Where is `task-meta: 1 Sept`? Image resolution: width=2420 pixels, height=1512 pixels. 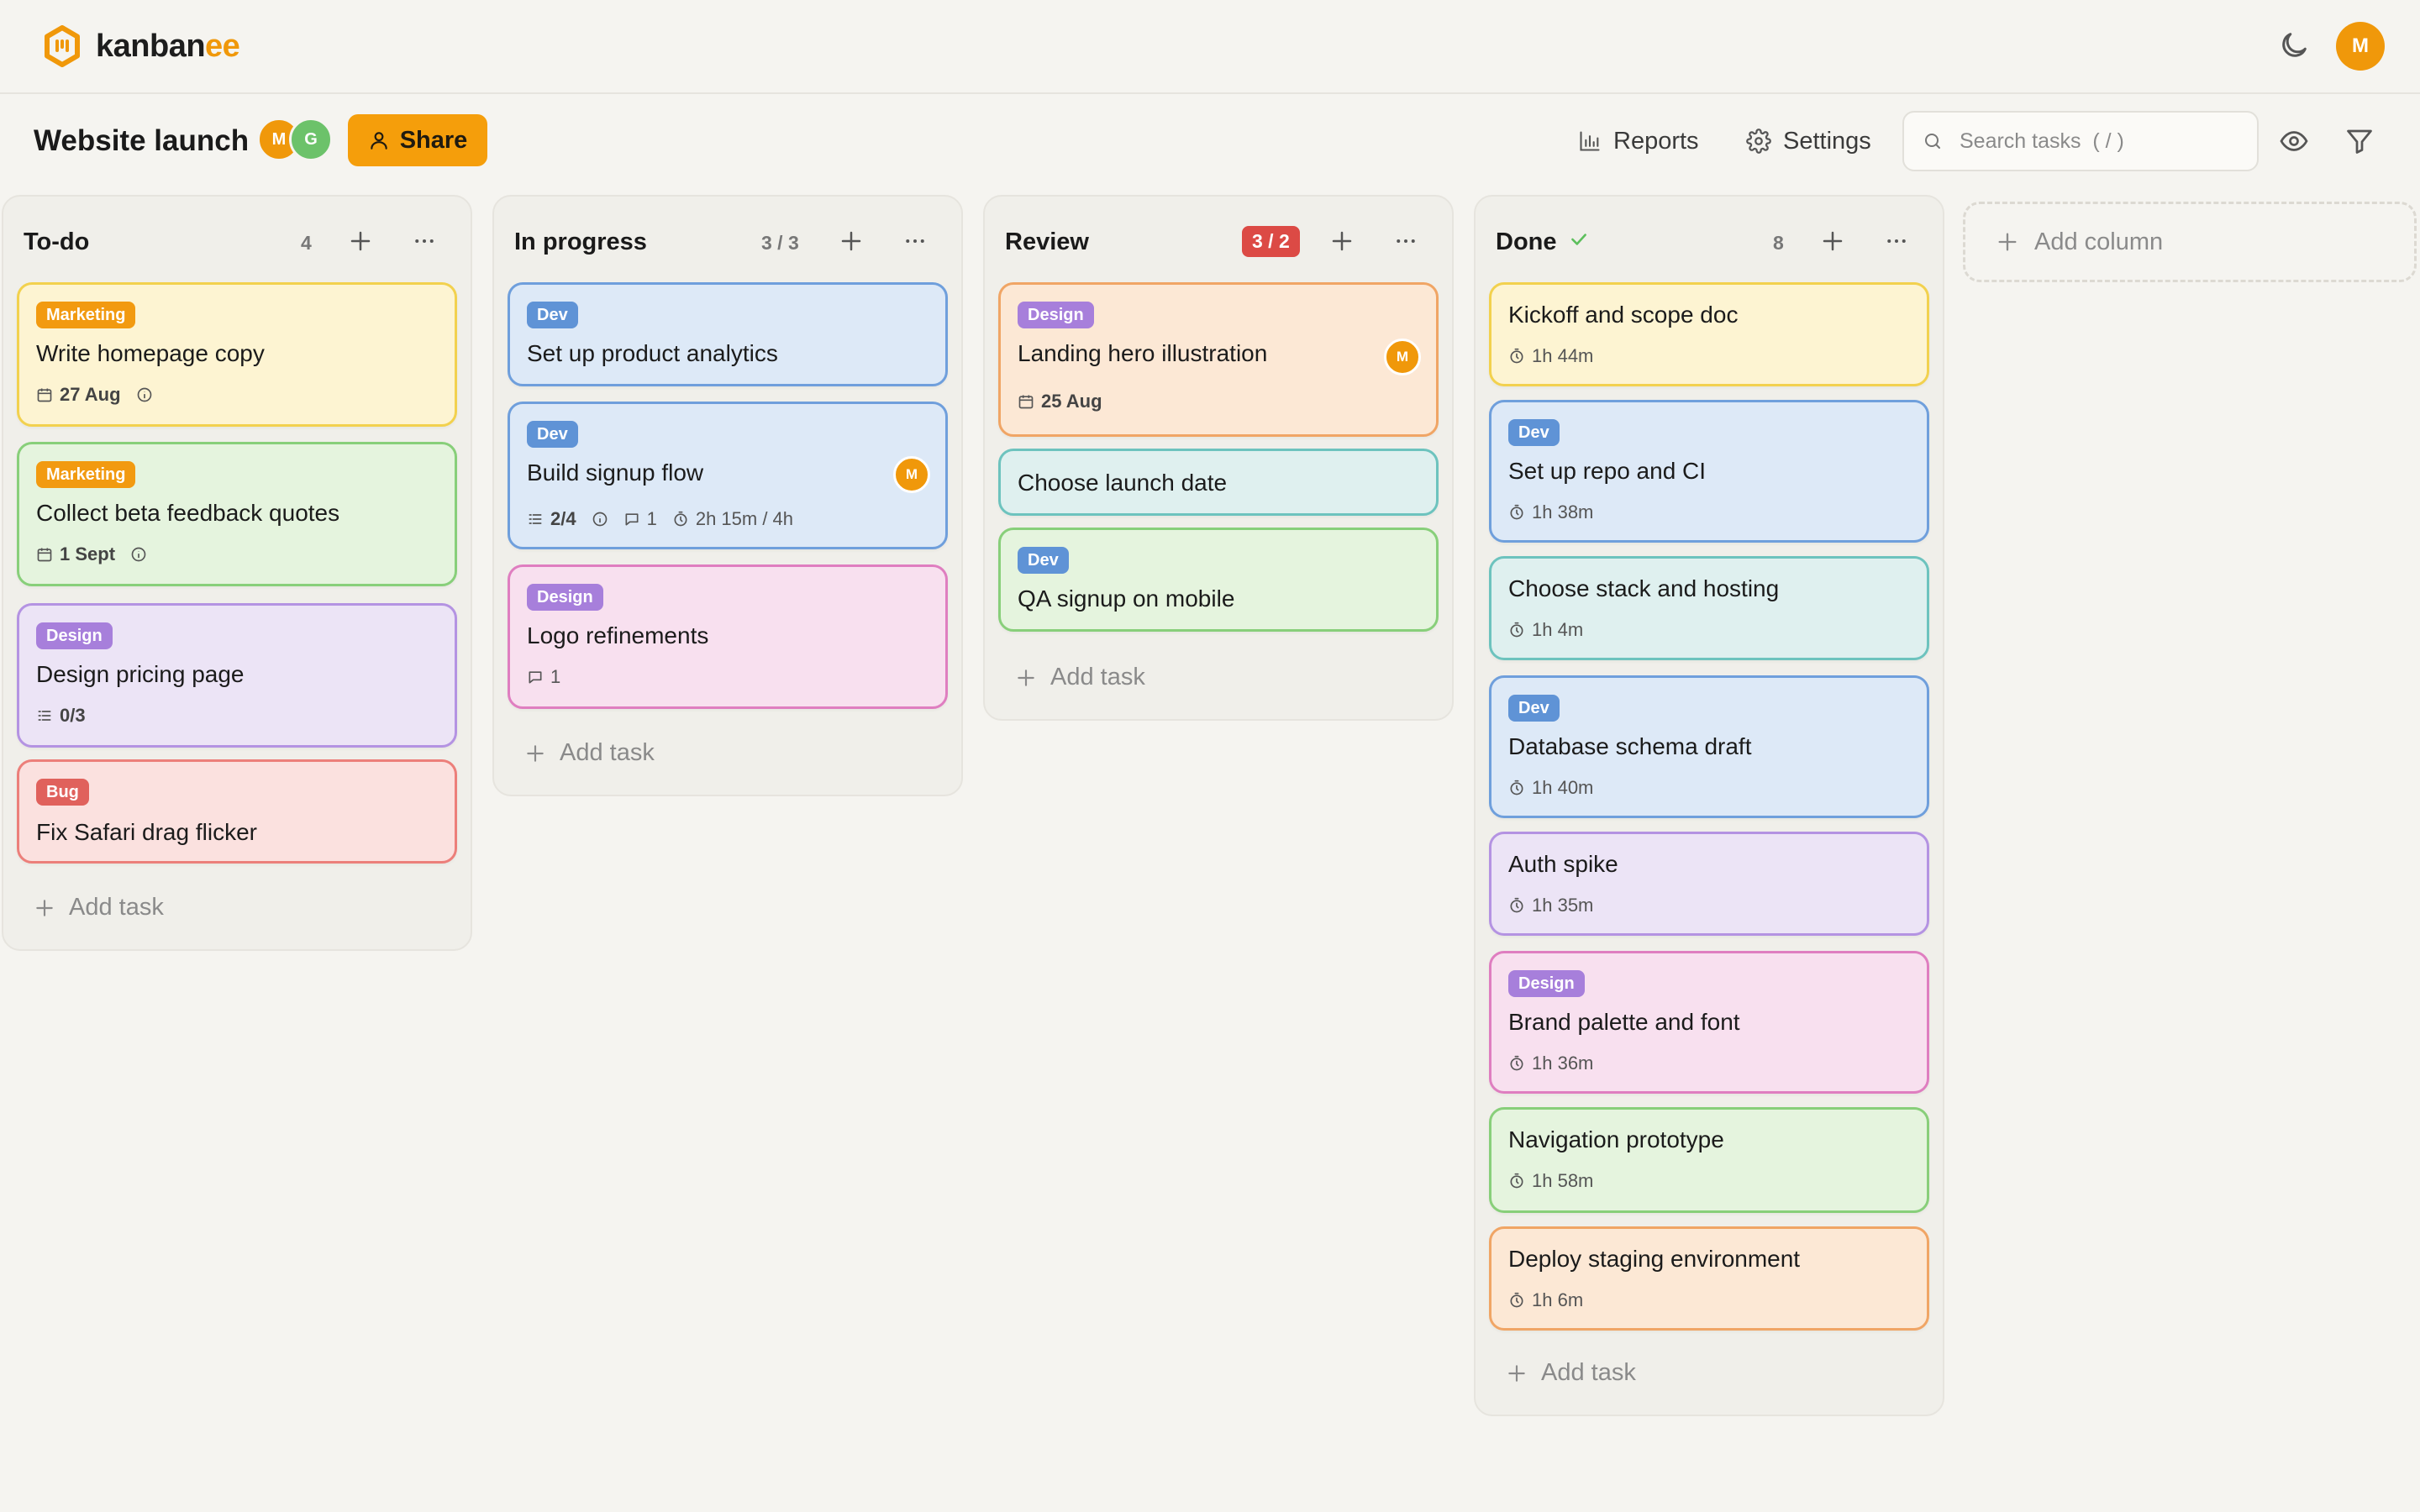 task-meta: 1 Sept is located at coordinates (92, 554).